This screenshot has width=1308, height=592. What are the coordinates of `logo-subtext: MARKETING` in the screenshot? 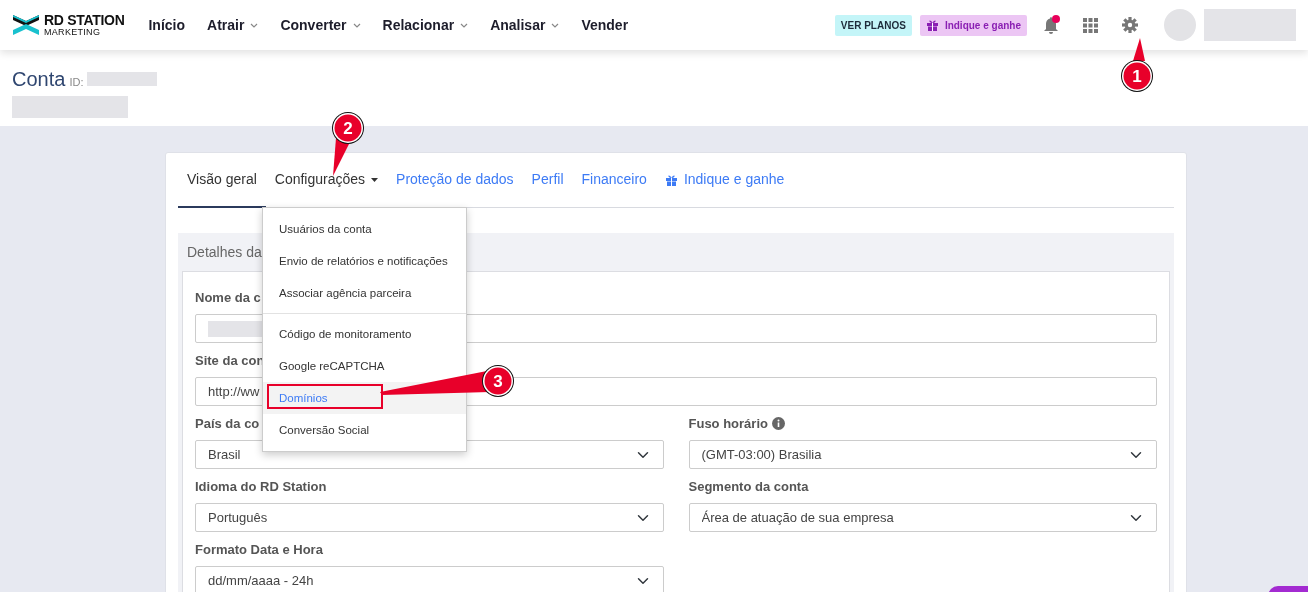 It's located at (73, 31).